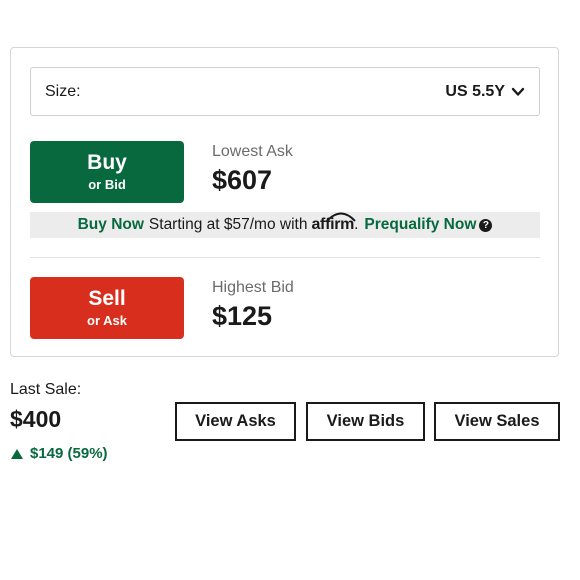  I want to click on lowest-ask-block: Lowest Ask $607, so click(252, 169).